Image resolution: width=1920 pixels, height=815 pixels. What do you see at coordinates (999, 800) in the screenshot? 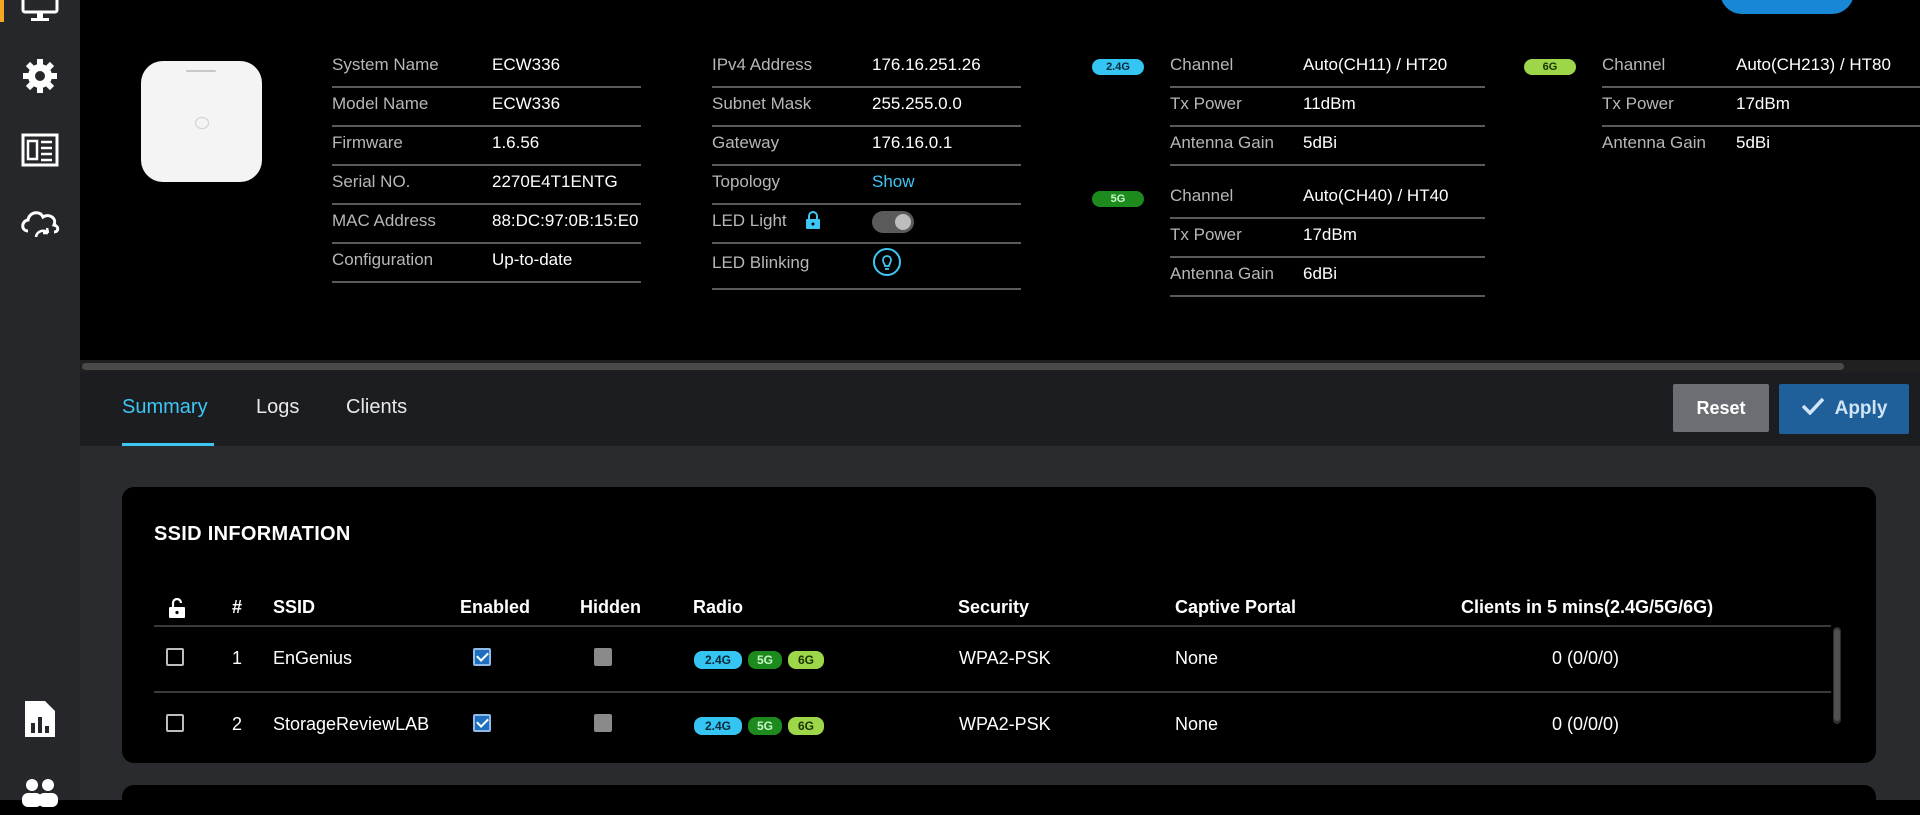
I see `next-card` at bounding box center [999, 800].